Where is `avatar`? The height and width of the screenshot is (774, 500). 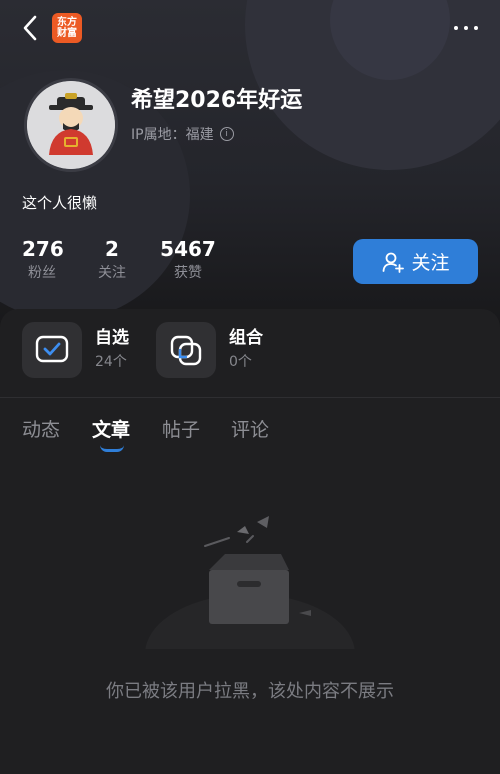 avatar is located at coordinates (71, 125).